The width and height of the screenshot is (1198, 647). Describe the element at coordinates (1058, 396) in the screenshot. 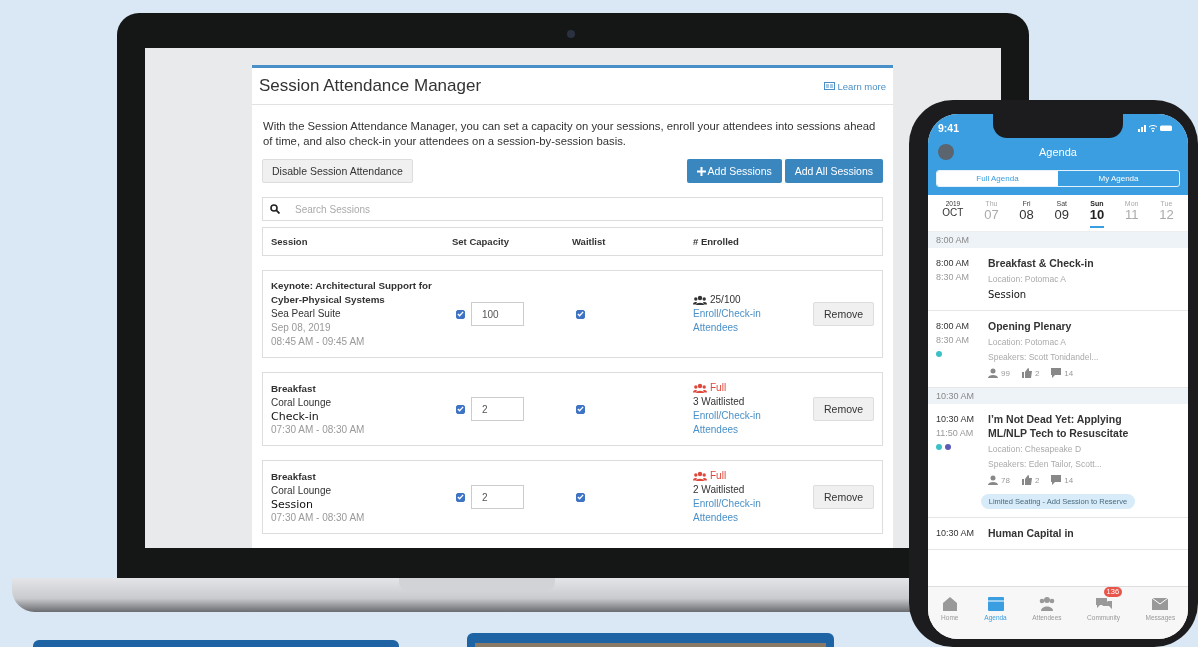

I see `section-header: 10:30 AM` at that location.